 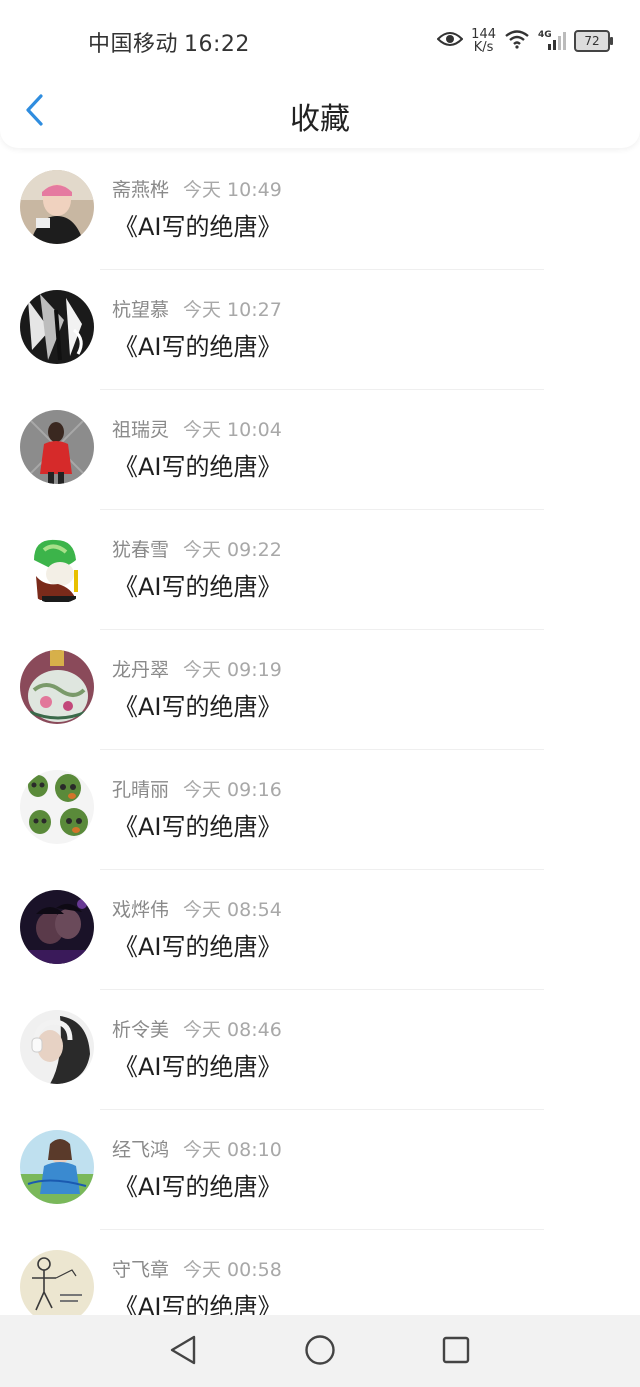 I want to click on list-item: 龙丹翠 今天 09:19 《AI写的绝唐》, so click(x=320, y=690).